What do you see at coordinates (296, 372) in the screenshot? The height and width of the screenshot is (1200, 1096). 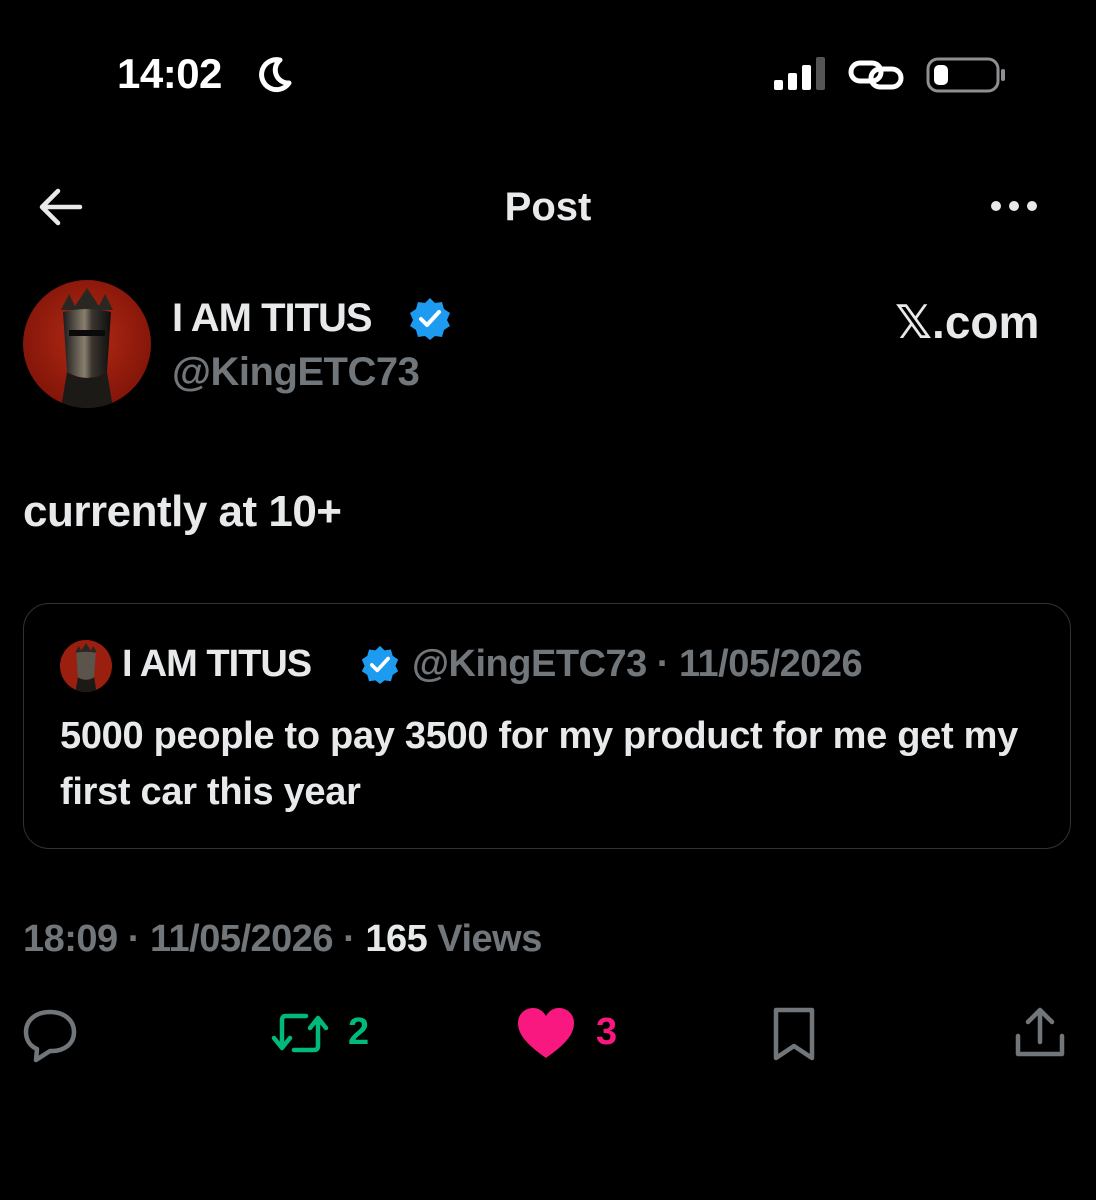 I see `author-handle: @KingETC73` at bounding box center [296, 372].